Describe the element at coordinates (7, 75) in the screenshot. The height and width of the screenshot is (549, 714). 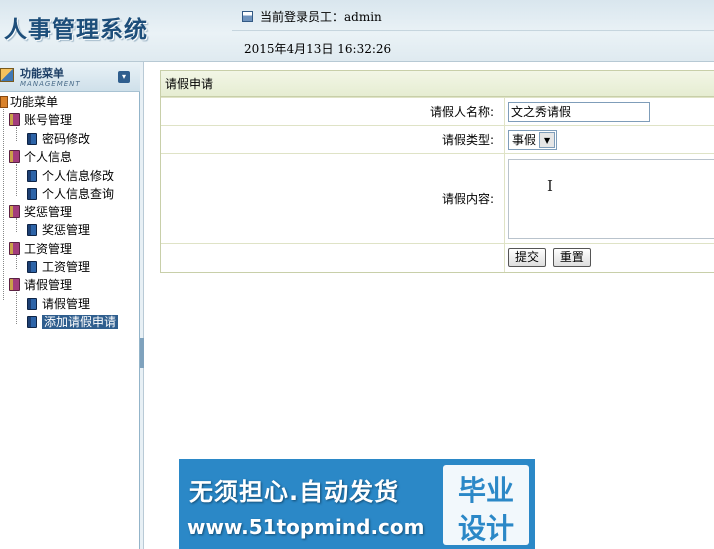
I see `menu-icon` at that location.